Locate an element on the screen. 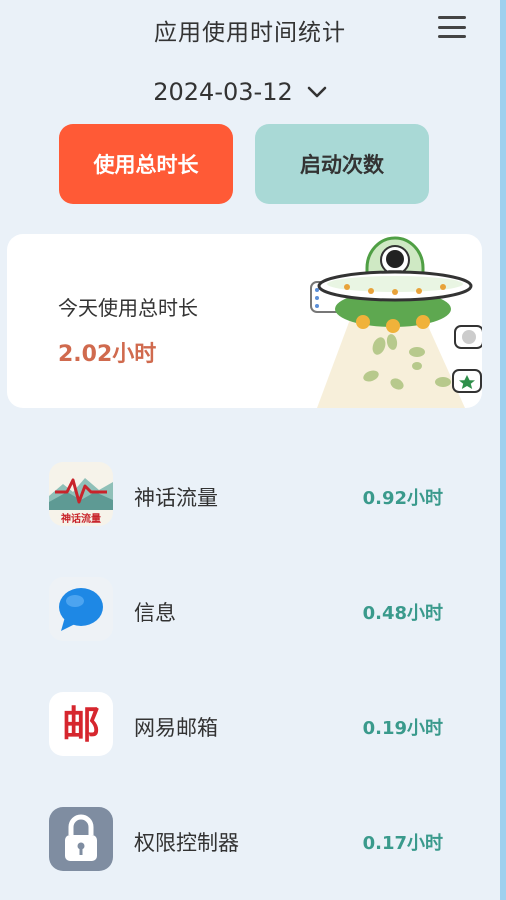  scroll-edge is located at coordinates (503, 450).